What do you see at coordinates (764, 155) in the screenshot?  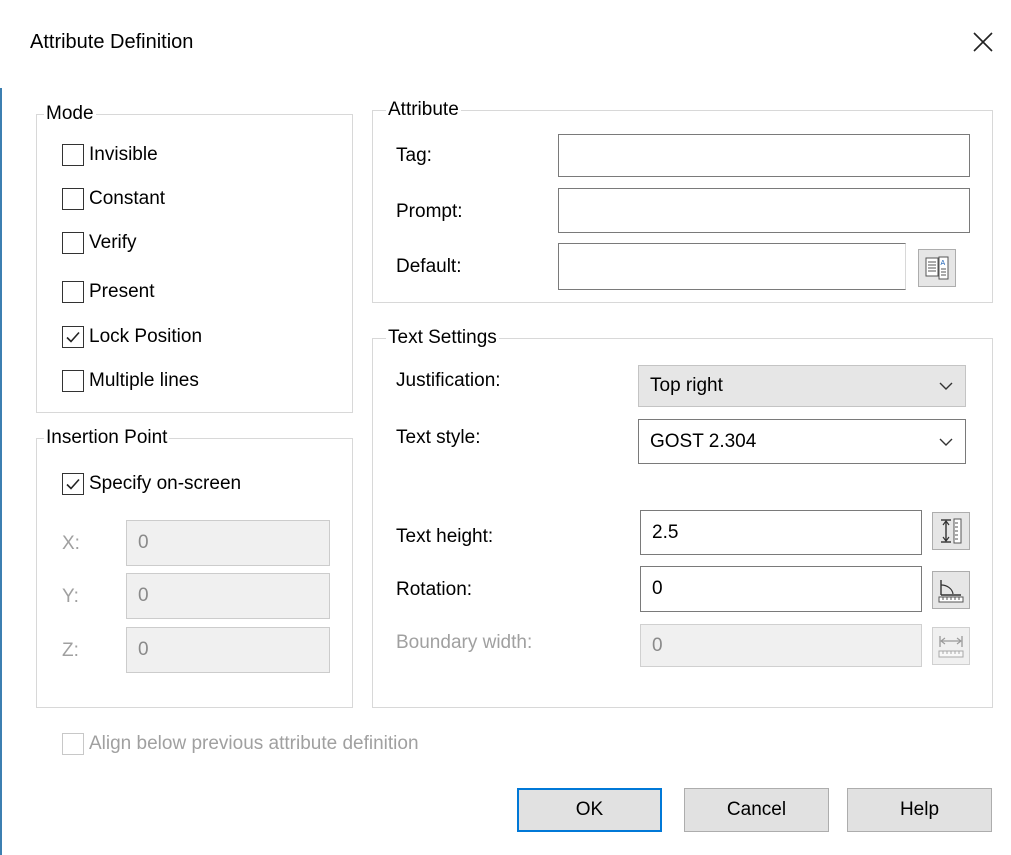 I see `tag-input` at bounding box center [764, 155].